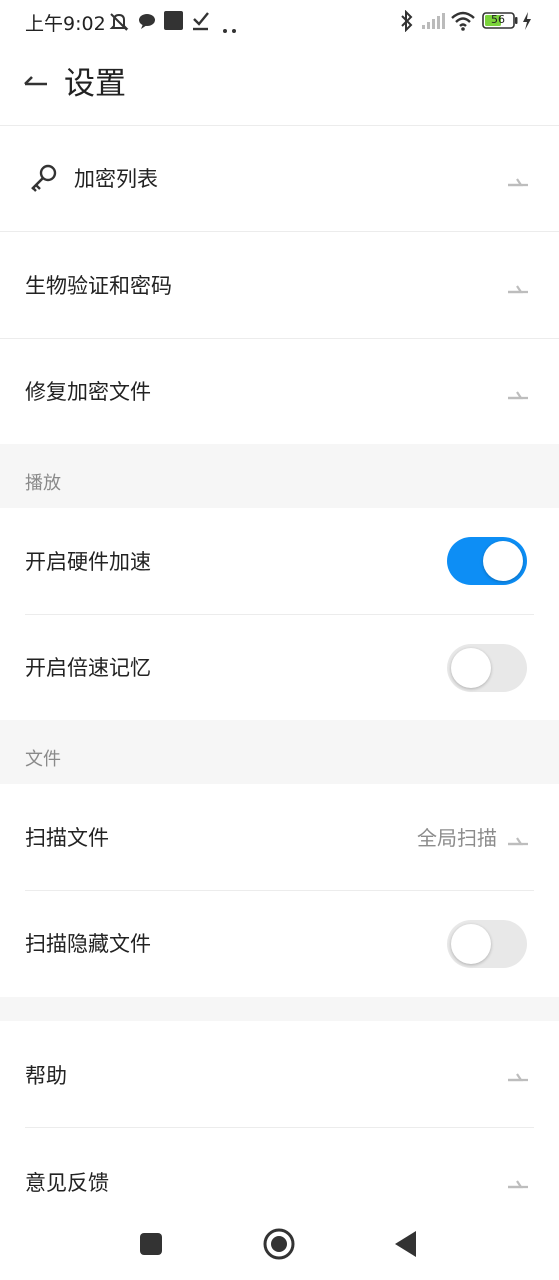 The width and height of the screenshot is (559, 1280). I want to click on section-title-playback: 播放, so click(43, 483).